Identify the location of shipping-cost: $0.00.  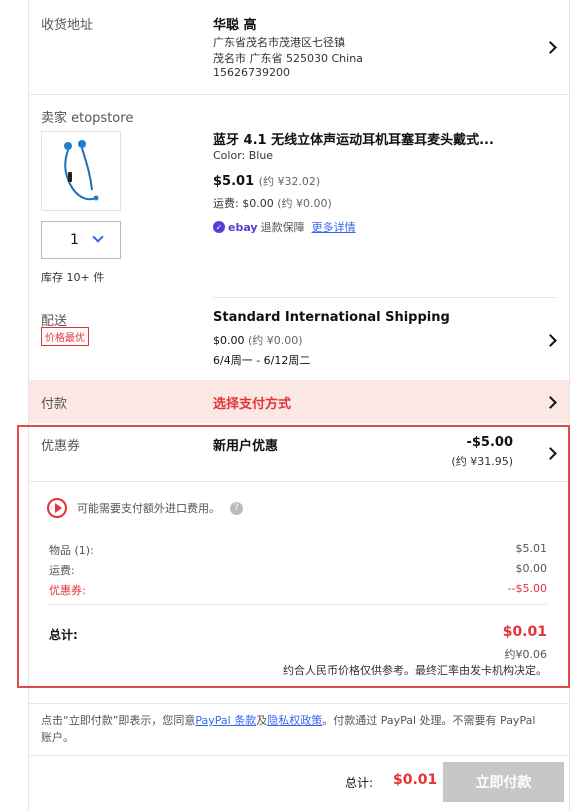
(229, 340).